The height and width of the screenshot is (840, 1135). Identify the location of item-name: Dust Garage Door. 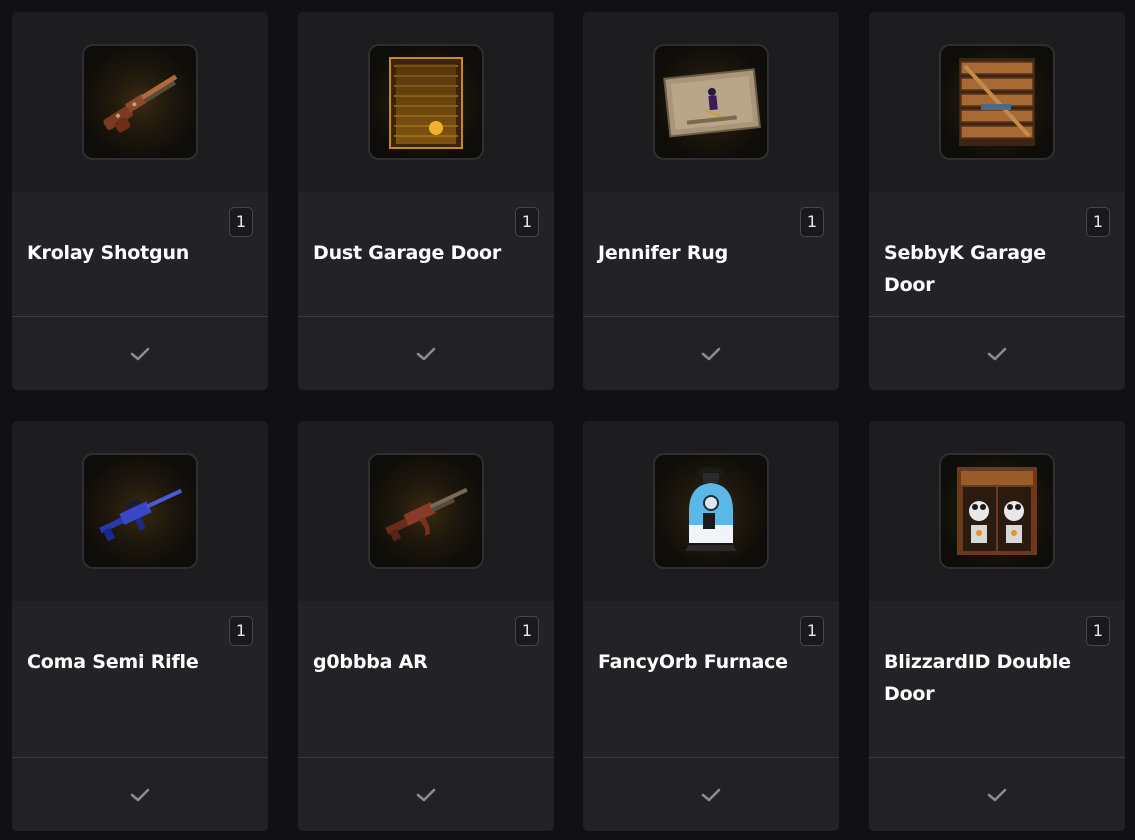
(407, 253).